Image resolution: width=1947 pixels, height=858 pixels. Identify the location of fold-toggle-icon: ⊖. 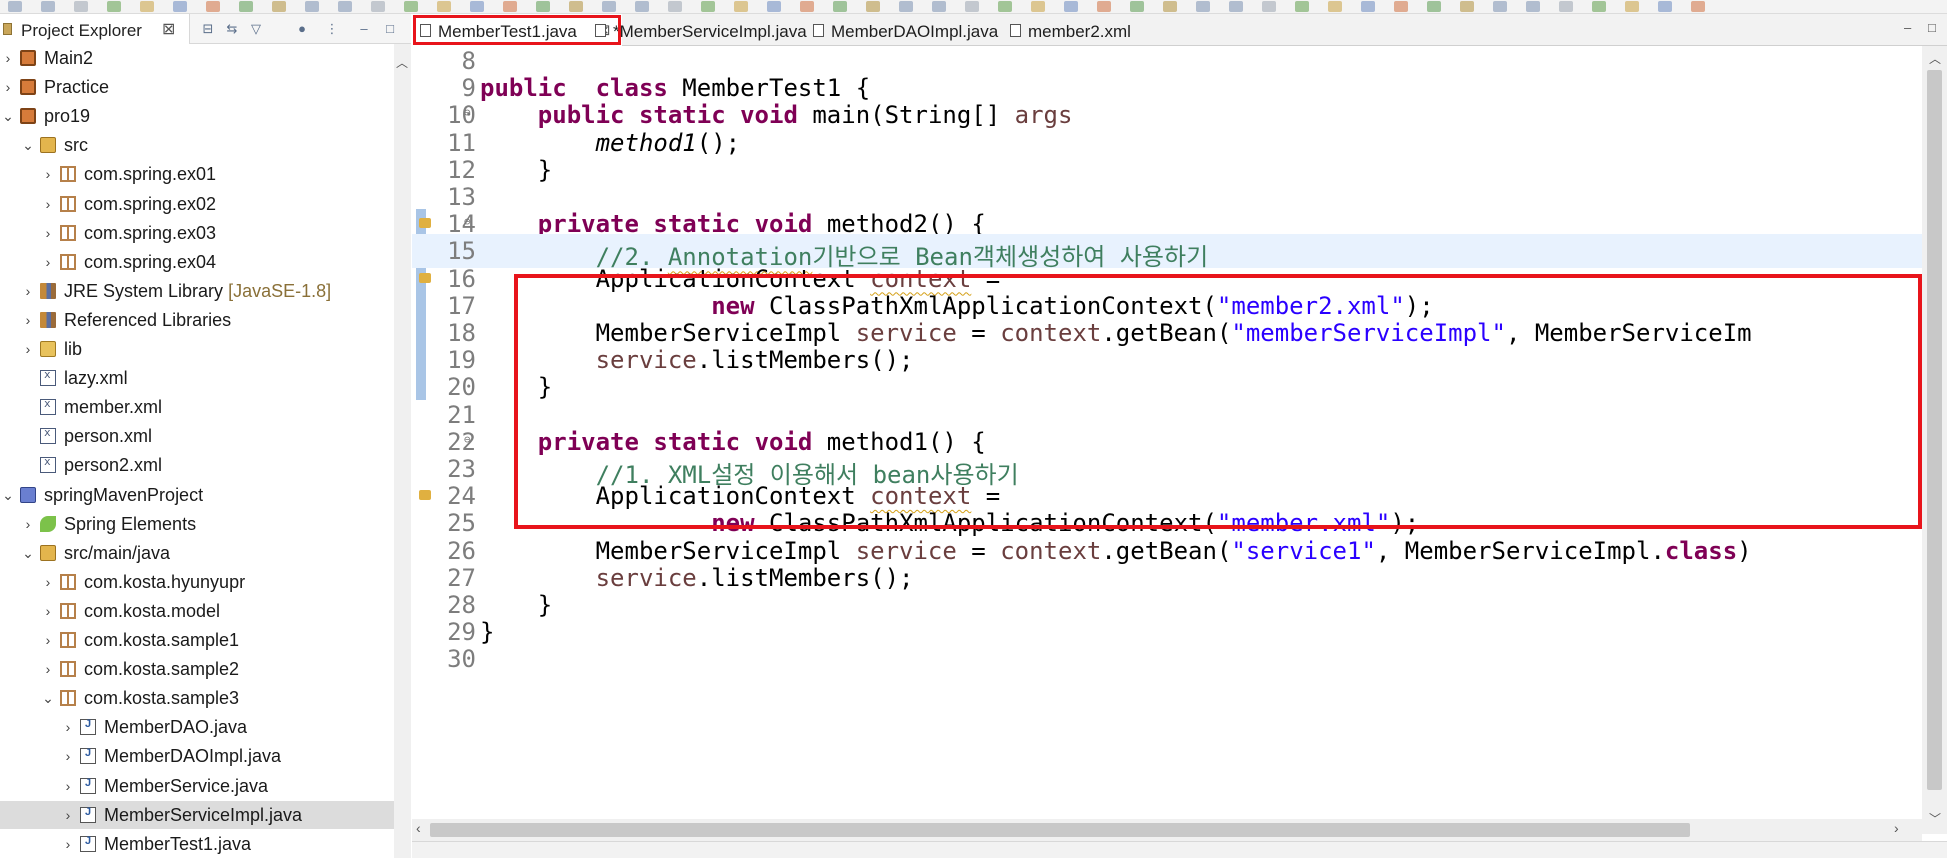
(467, 439).